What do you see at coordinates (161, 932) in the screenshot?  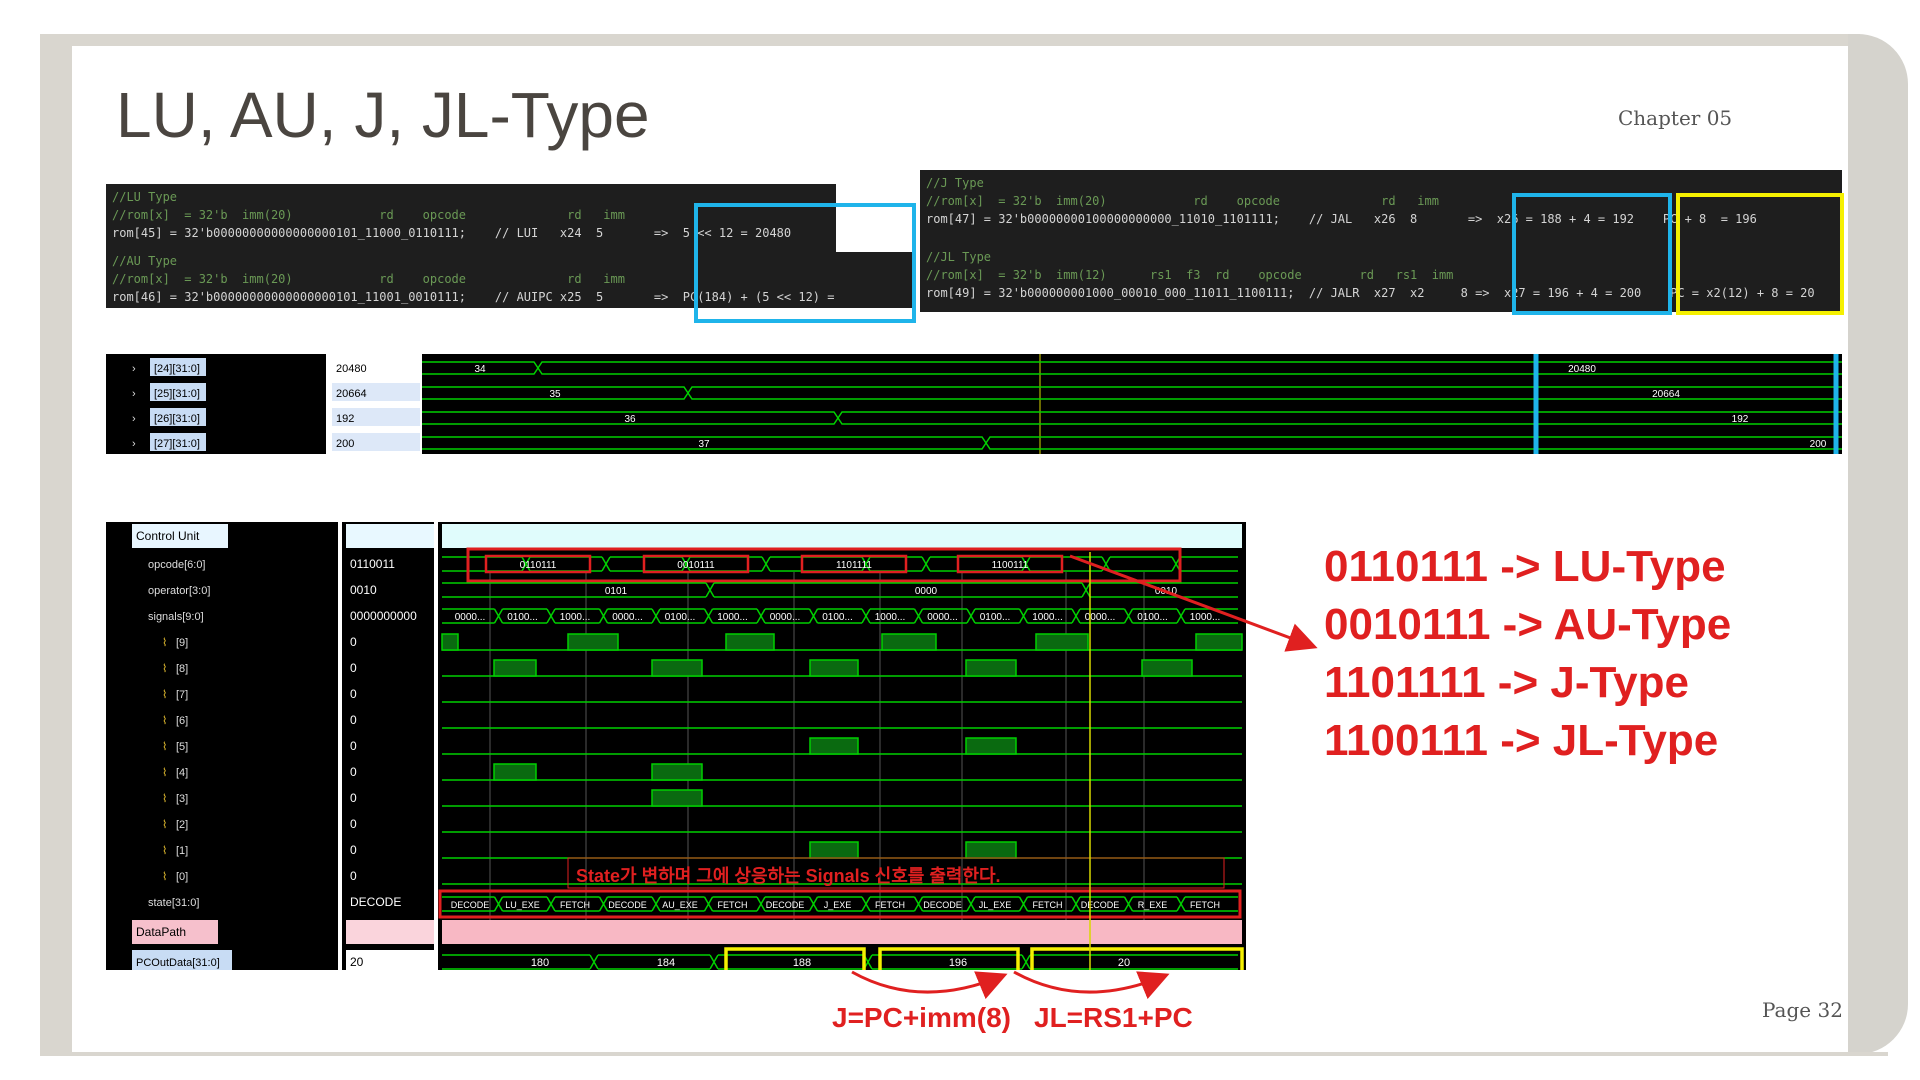 I see `group-header: DataPath` at bounding box center [161, 932].